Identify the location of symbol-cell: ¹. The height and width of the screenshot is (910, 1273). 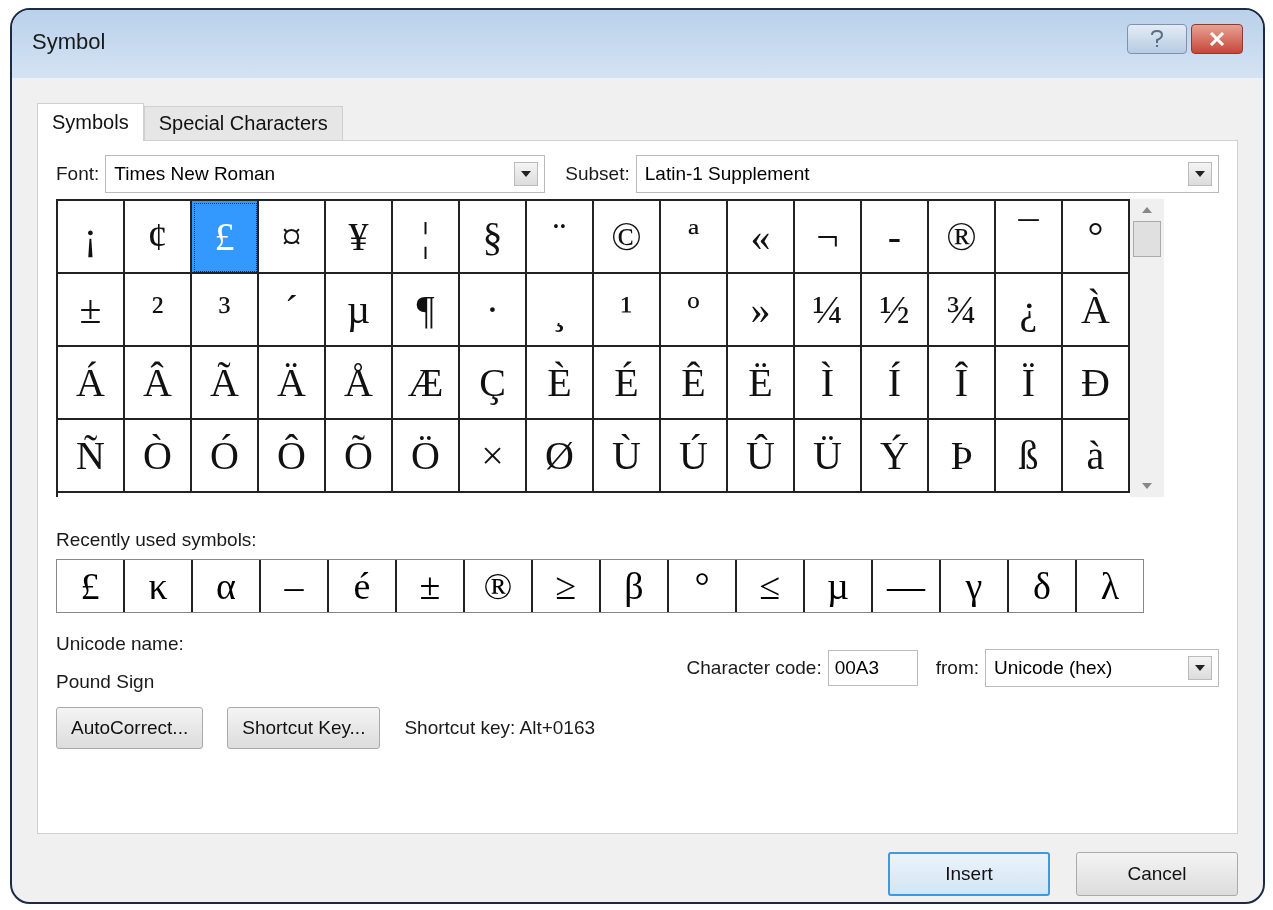
(627, 310).